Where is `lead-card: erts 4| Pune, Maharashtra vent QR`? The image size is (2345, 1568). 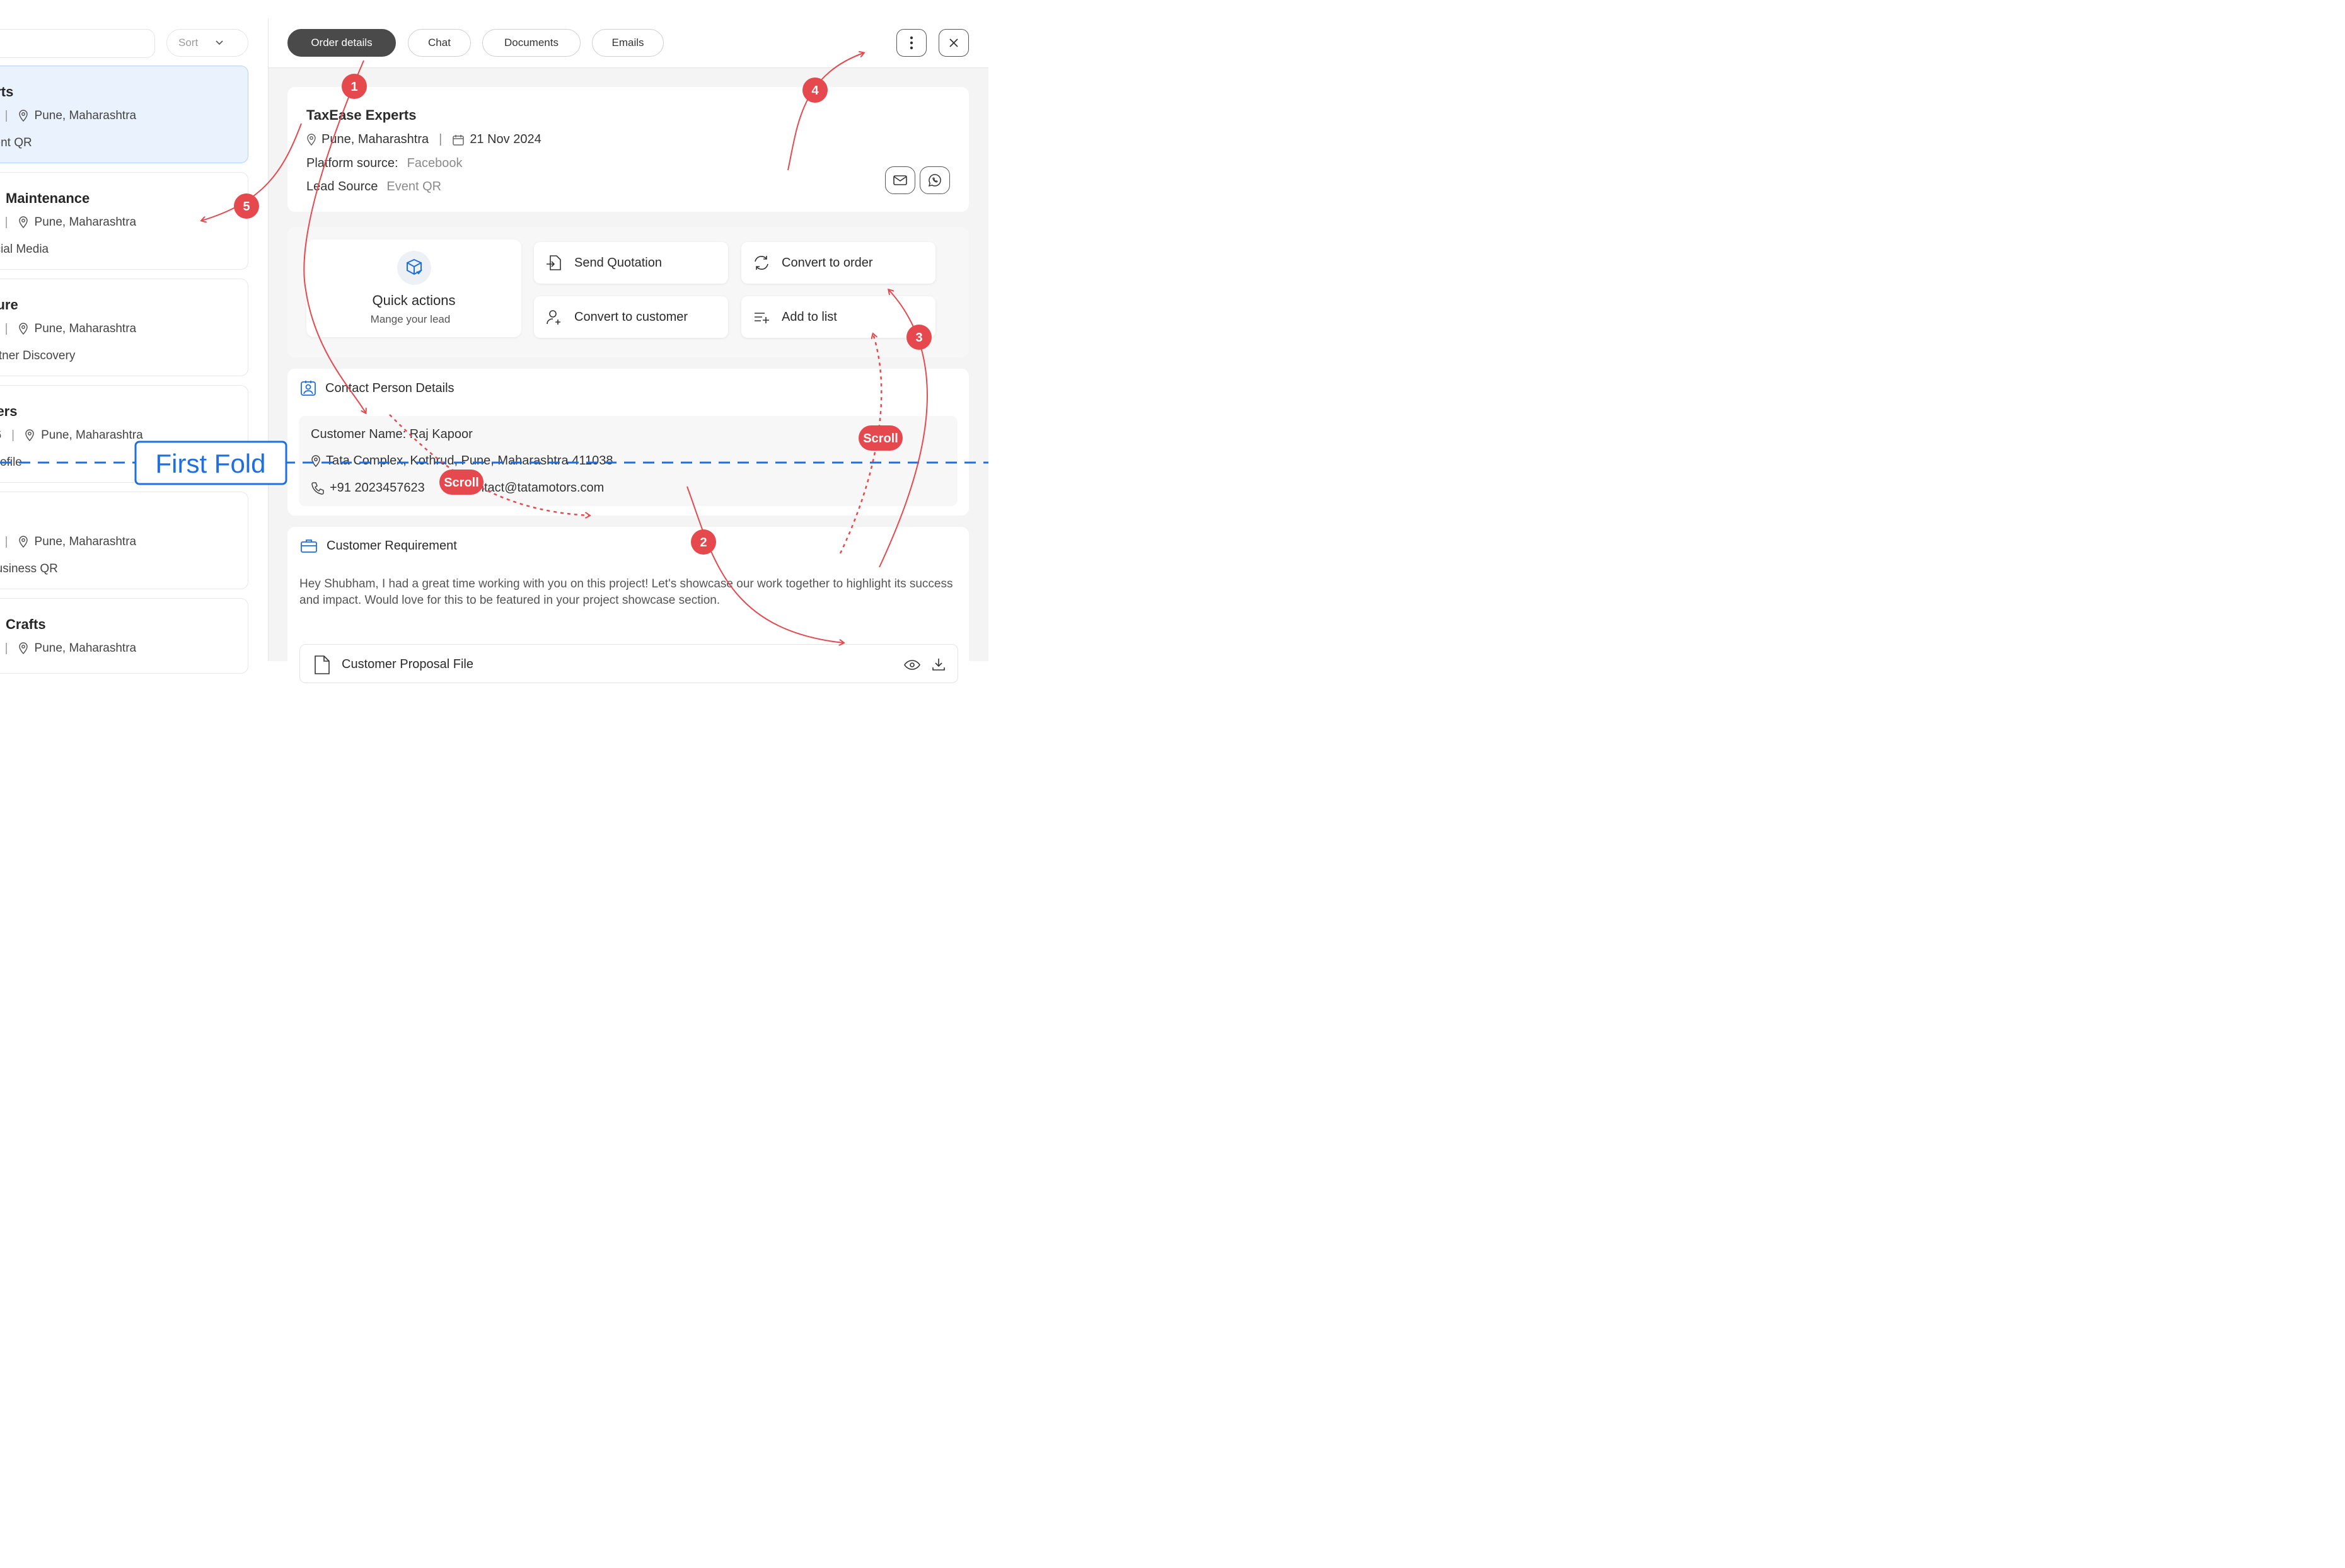
lead-card: erts 4| Pune, Maharashtra vent QR is located at coordinates (124, 115).